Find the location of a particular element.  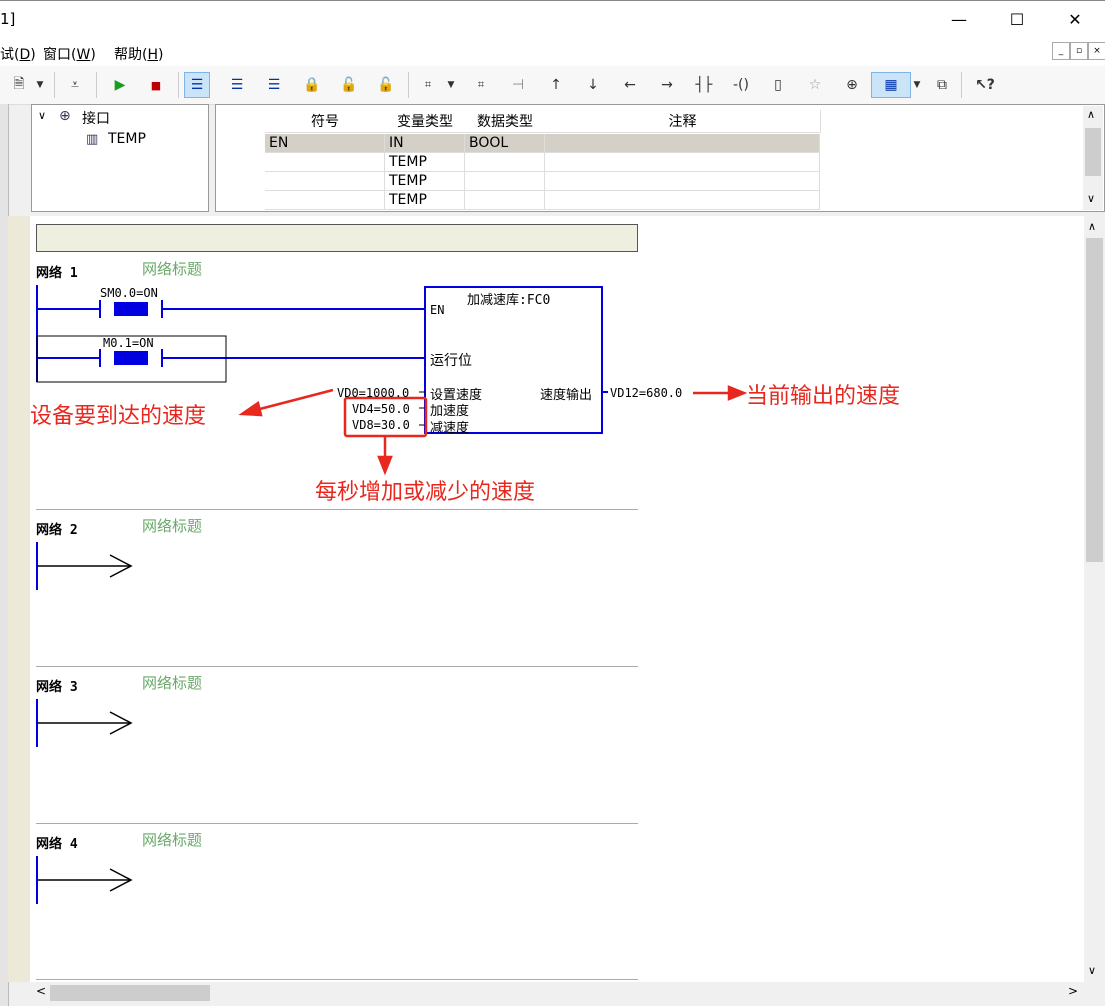

set-speed-value: VD0=1000.0 is located at coordinates (373, 393).